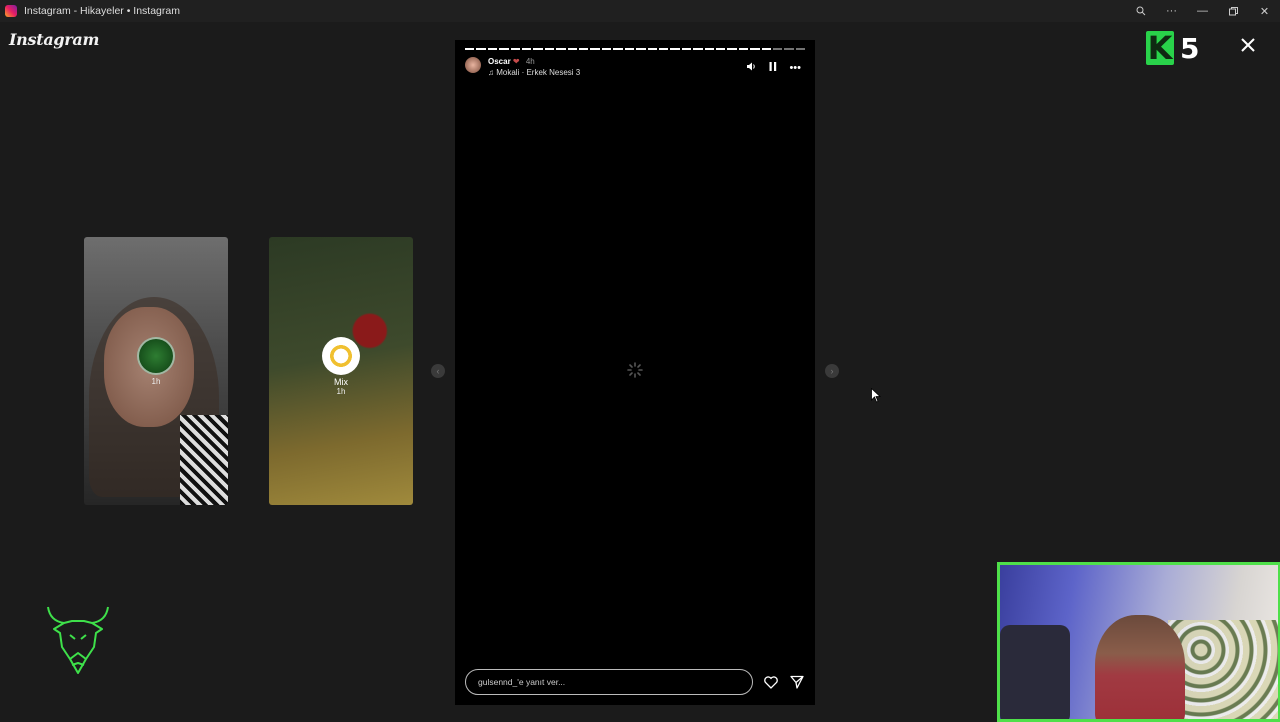  Describe the element at coordinates (492, 72) in the screenshot. I see `music-icon: ♫` at that location.